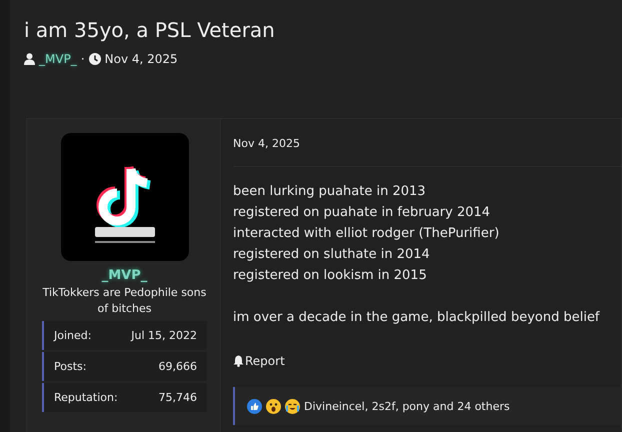 The image size is (622, 432). I want to click on stat-value: 75,746, so click(177, 397).